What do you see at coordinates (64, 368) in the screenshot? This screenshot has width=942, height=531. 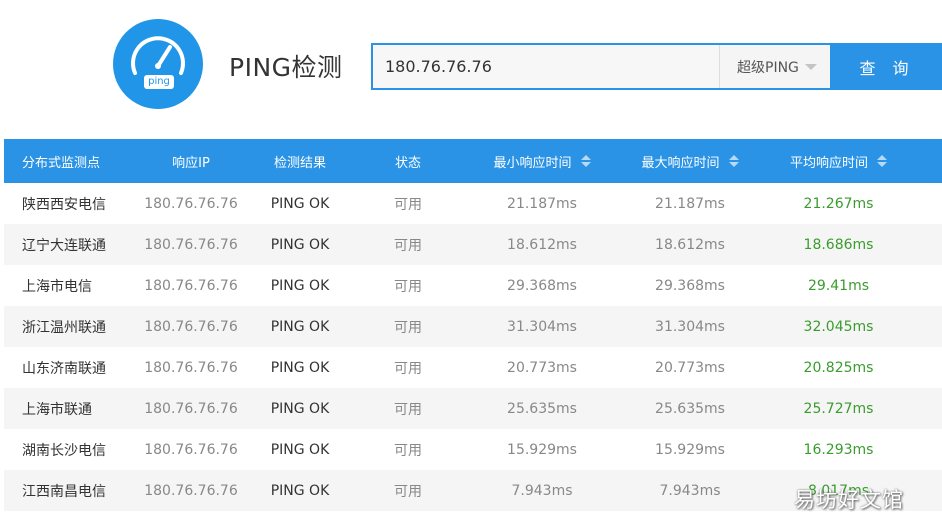 I see `cell-location: 山东济南联通` at bounding box center [64, 368].